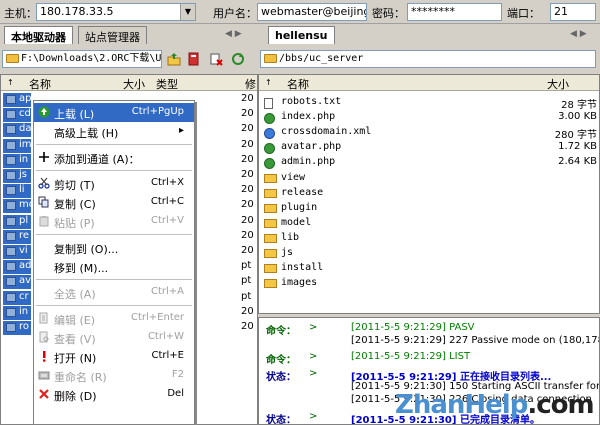 Image resolution: width=600 pixels, height=425 pixels. Describe the element at coordinates (114, 112) in the screenshot. I see `menu-item-upload: 上载 (L) Ctrl+PgUp` at that location.